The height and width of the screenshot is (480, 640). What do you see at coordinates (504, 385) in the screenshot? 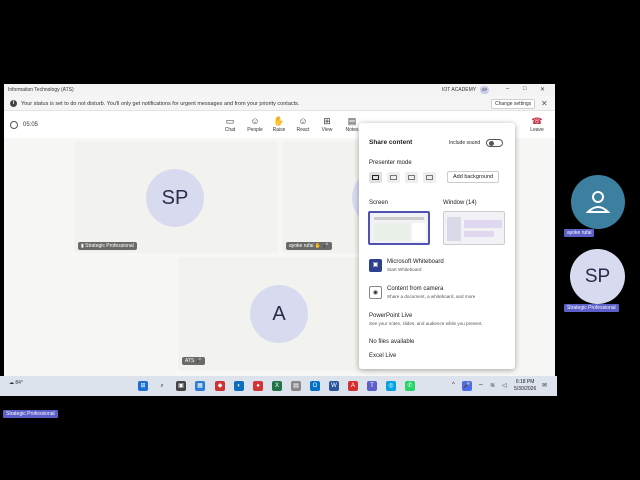
I see `volume-icon: ◁` at bounding box center [504, 385].